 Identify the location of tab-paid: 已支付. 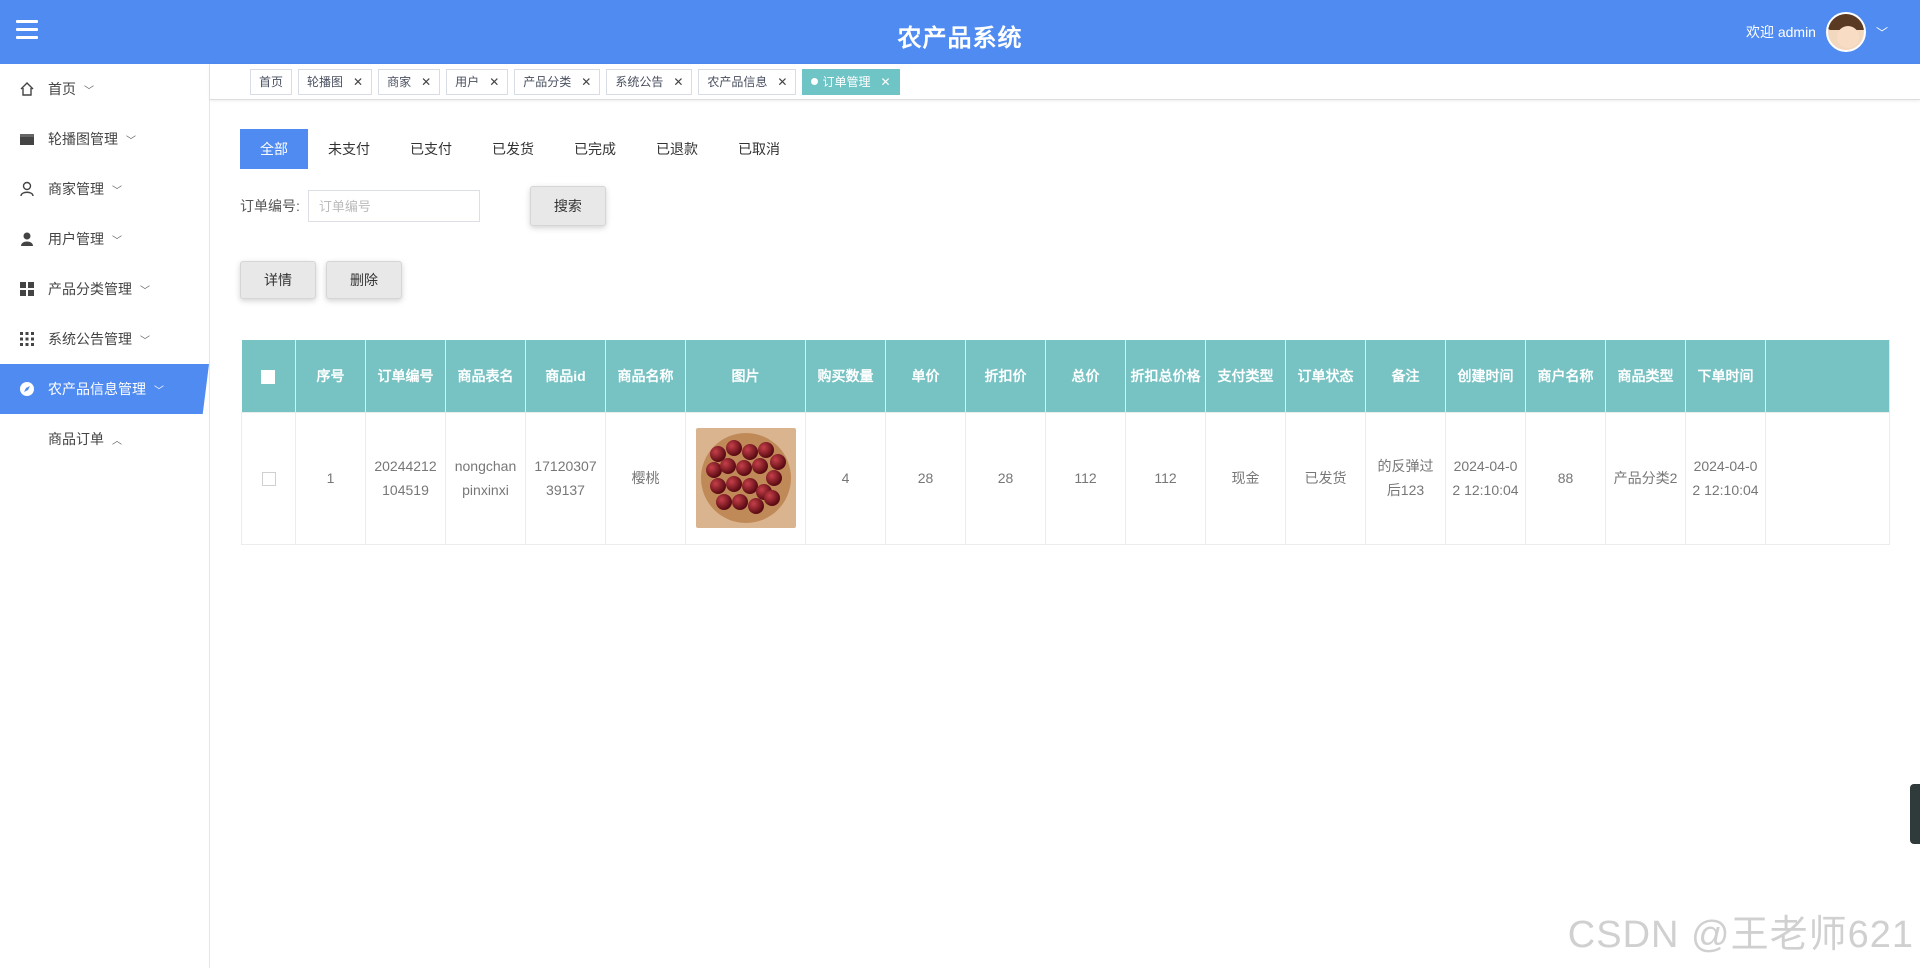
(431, 149).